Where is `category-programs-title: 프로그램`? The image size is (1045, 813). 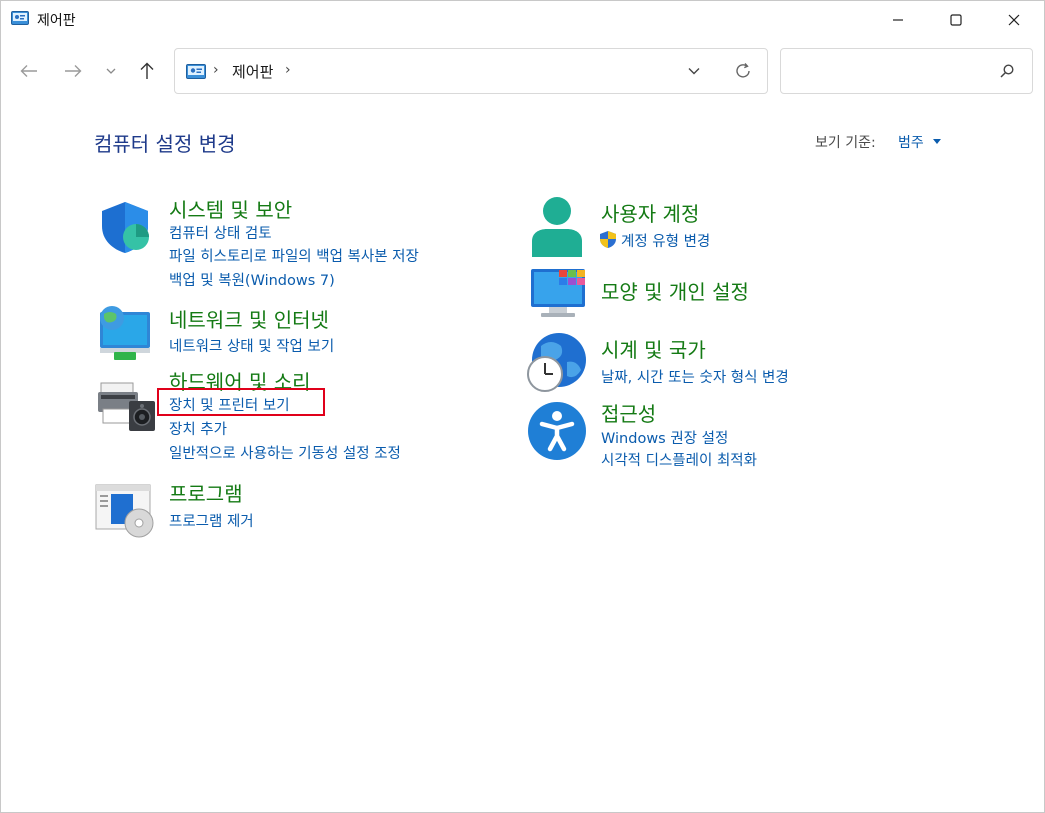
category-programs-title: 프로그램 is located at coordinates (206, 492).